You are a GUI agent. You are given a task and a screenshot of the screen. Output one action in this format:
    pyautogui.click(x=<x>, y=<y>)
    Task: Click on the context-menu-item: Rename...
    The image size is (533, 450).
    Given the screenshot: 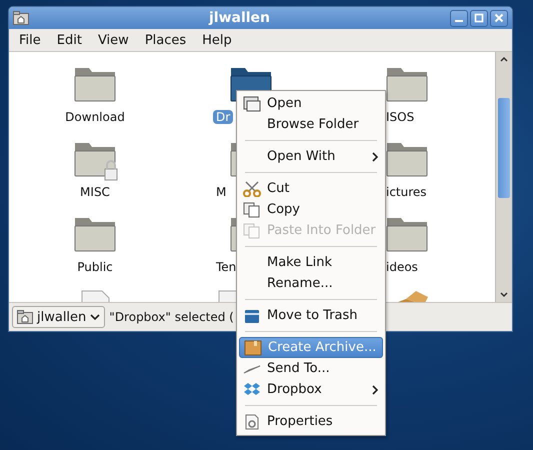 What is the action you would take?
    pyautogui.click(x=311, y=283)
    